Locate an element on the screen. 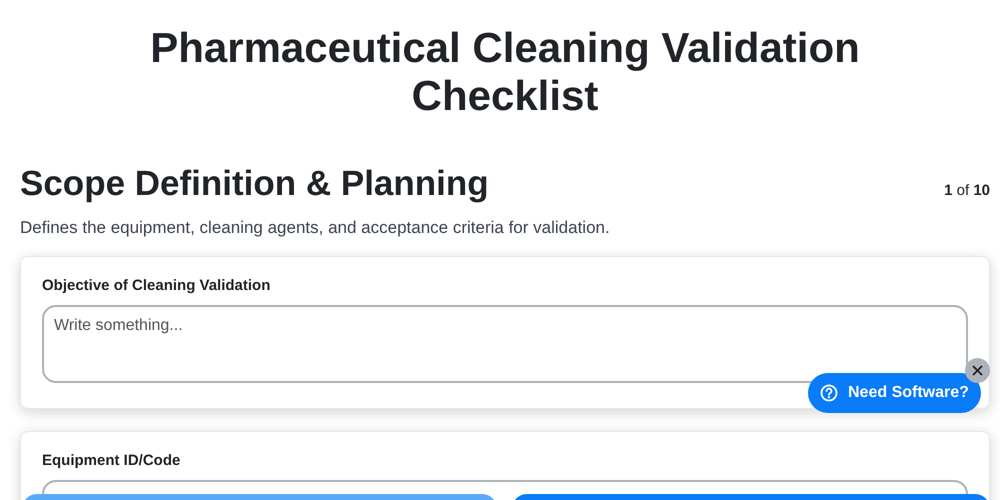 The width and height of the screenshot is (1000, 500). close-button is located at coordinates (977, 370).